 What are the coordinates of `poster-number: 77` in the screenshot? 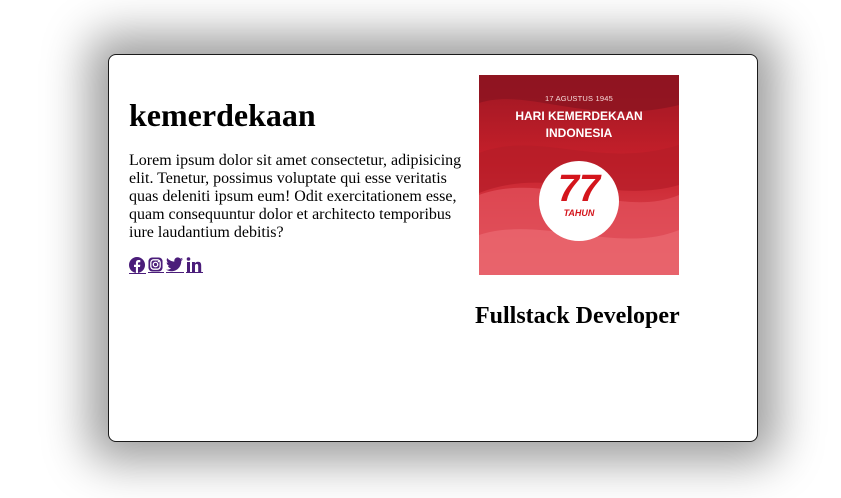 It's located at (579, 189).